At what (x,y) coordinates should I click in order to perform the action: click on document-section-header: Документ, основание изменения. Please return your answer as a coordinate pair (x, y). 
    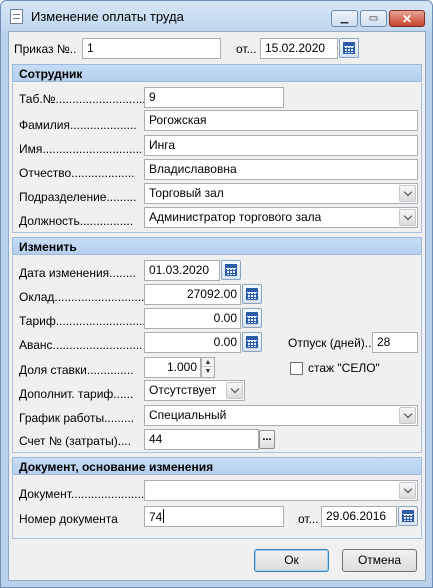
    Looking at the image, I should click on (217, 466).